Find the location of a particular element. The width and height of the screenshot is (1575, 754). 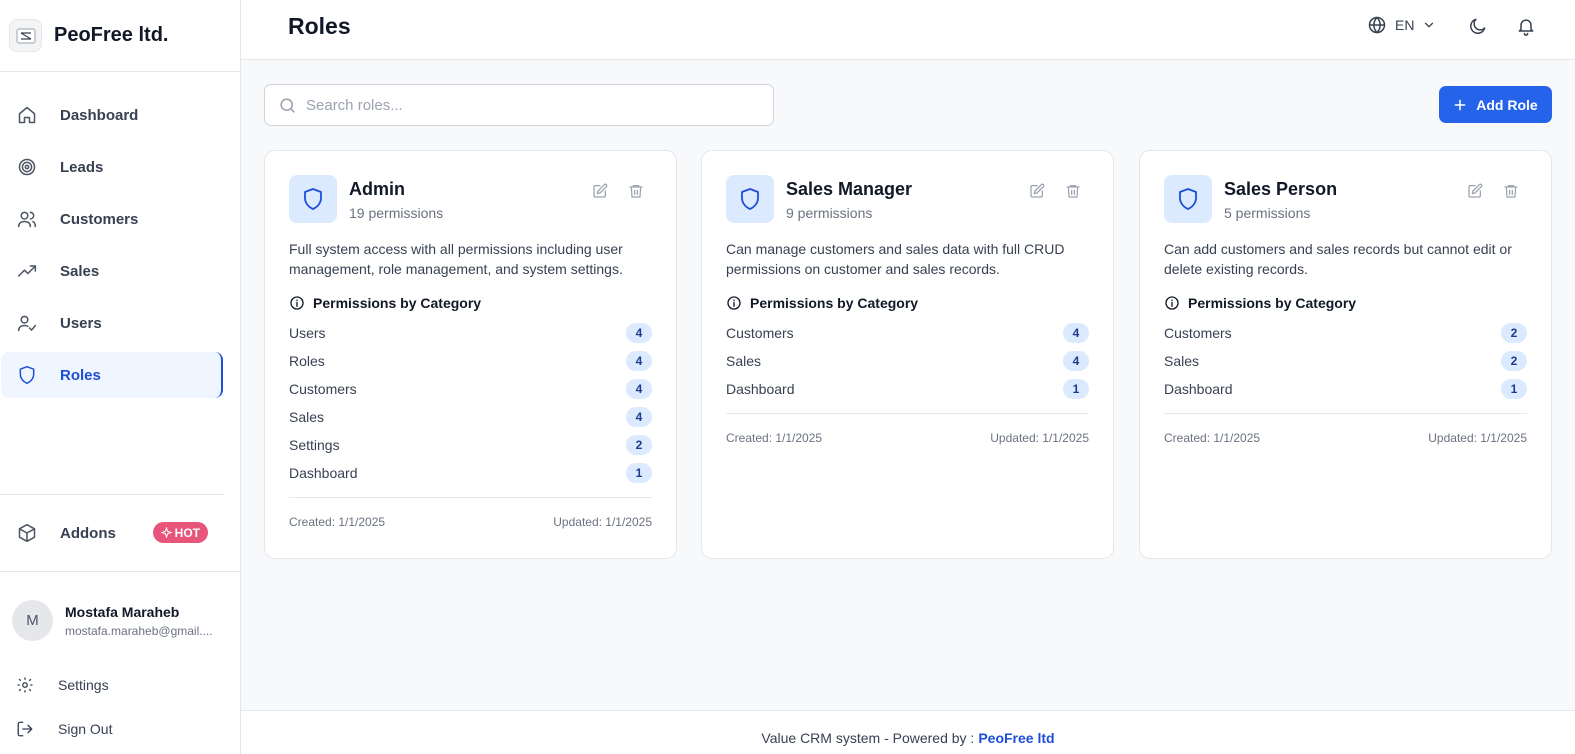

search-input is located at coordinates (526, 105).